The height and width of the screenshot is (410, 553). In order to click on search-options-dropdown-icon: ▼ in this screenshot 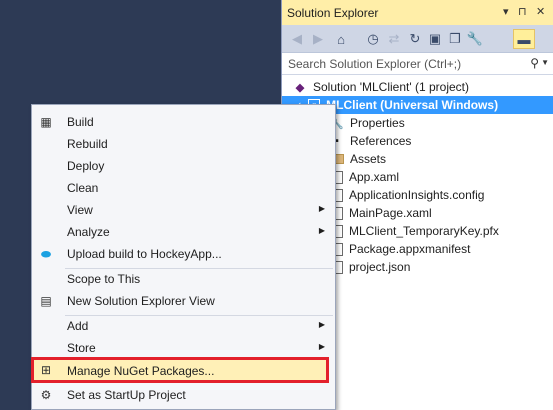, I will do `click(545, 62)`.